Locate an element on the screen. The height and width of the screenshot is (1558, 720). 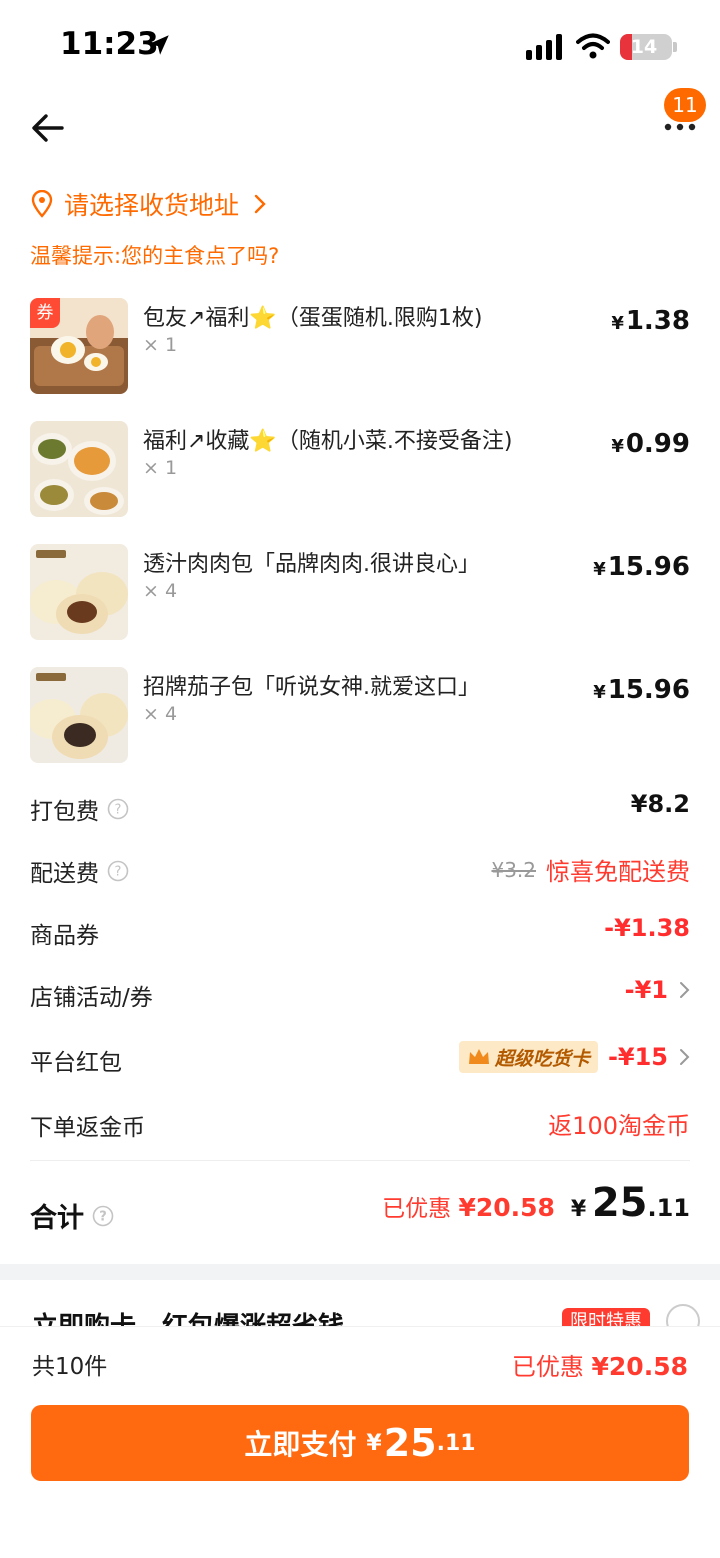
location-pin-icon is located at coordinates (42, 204).